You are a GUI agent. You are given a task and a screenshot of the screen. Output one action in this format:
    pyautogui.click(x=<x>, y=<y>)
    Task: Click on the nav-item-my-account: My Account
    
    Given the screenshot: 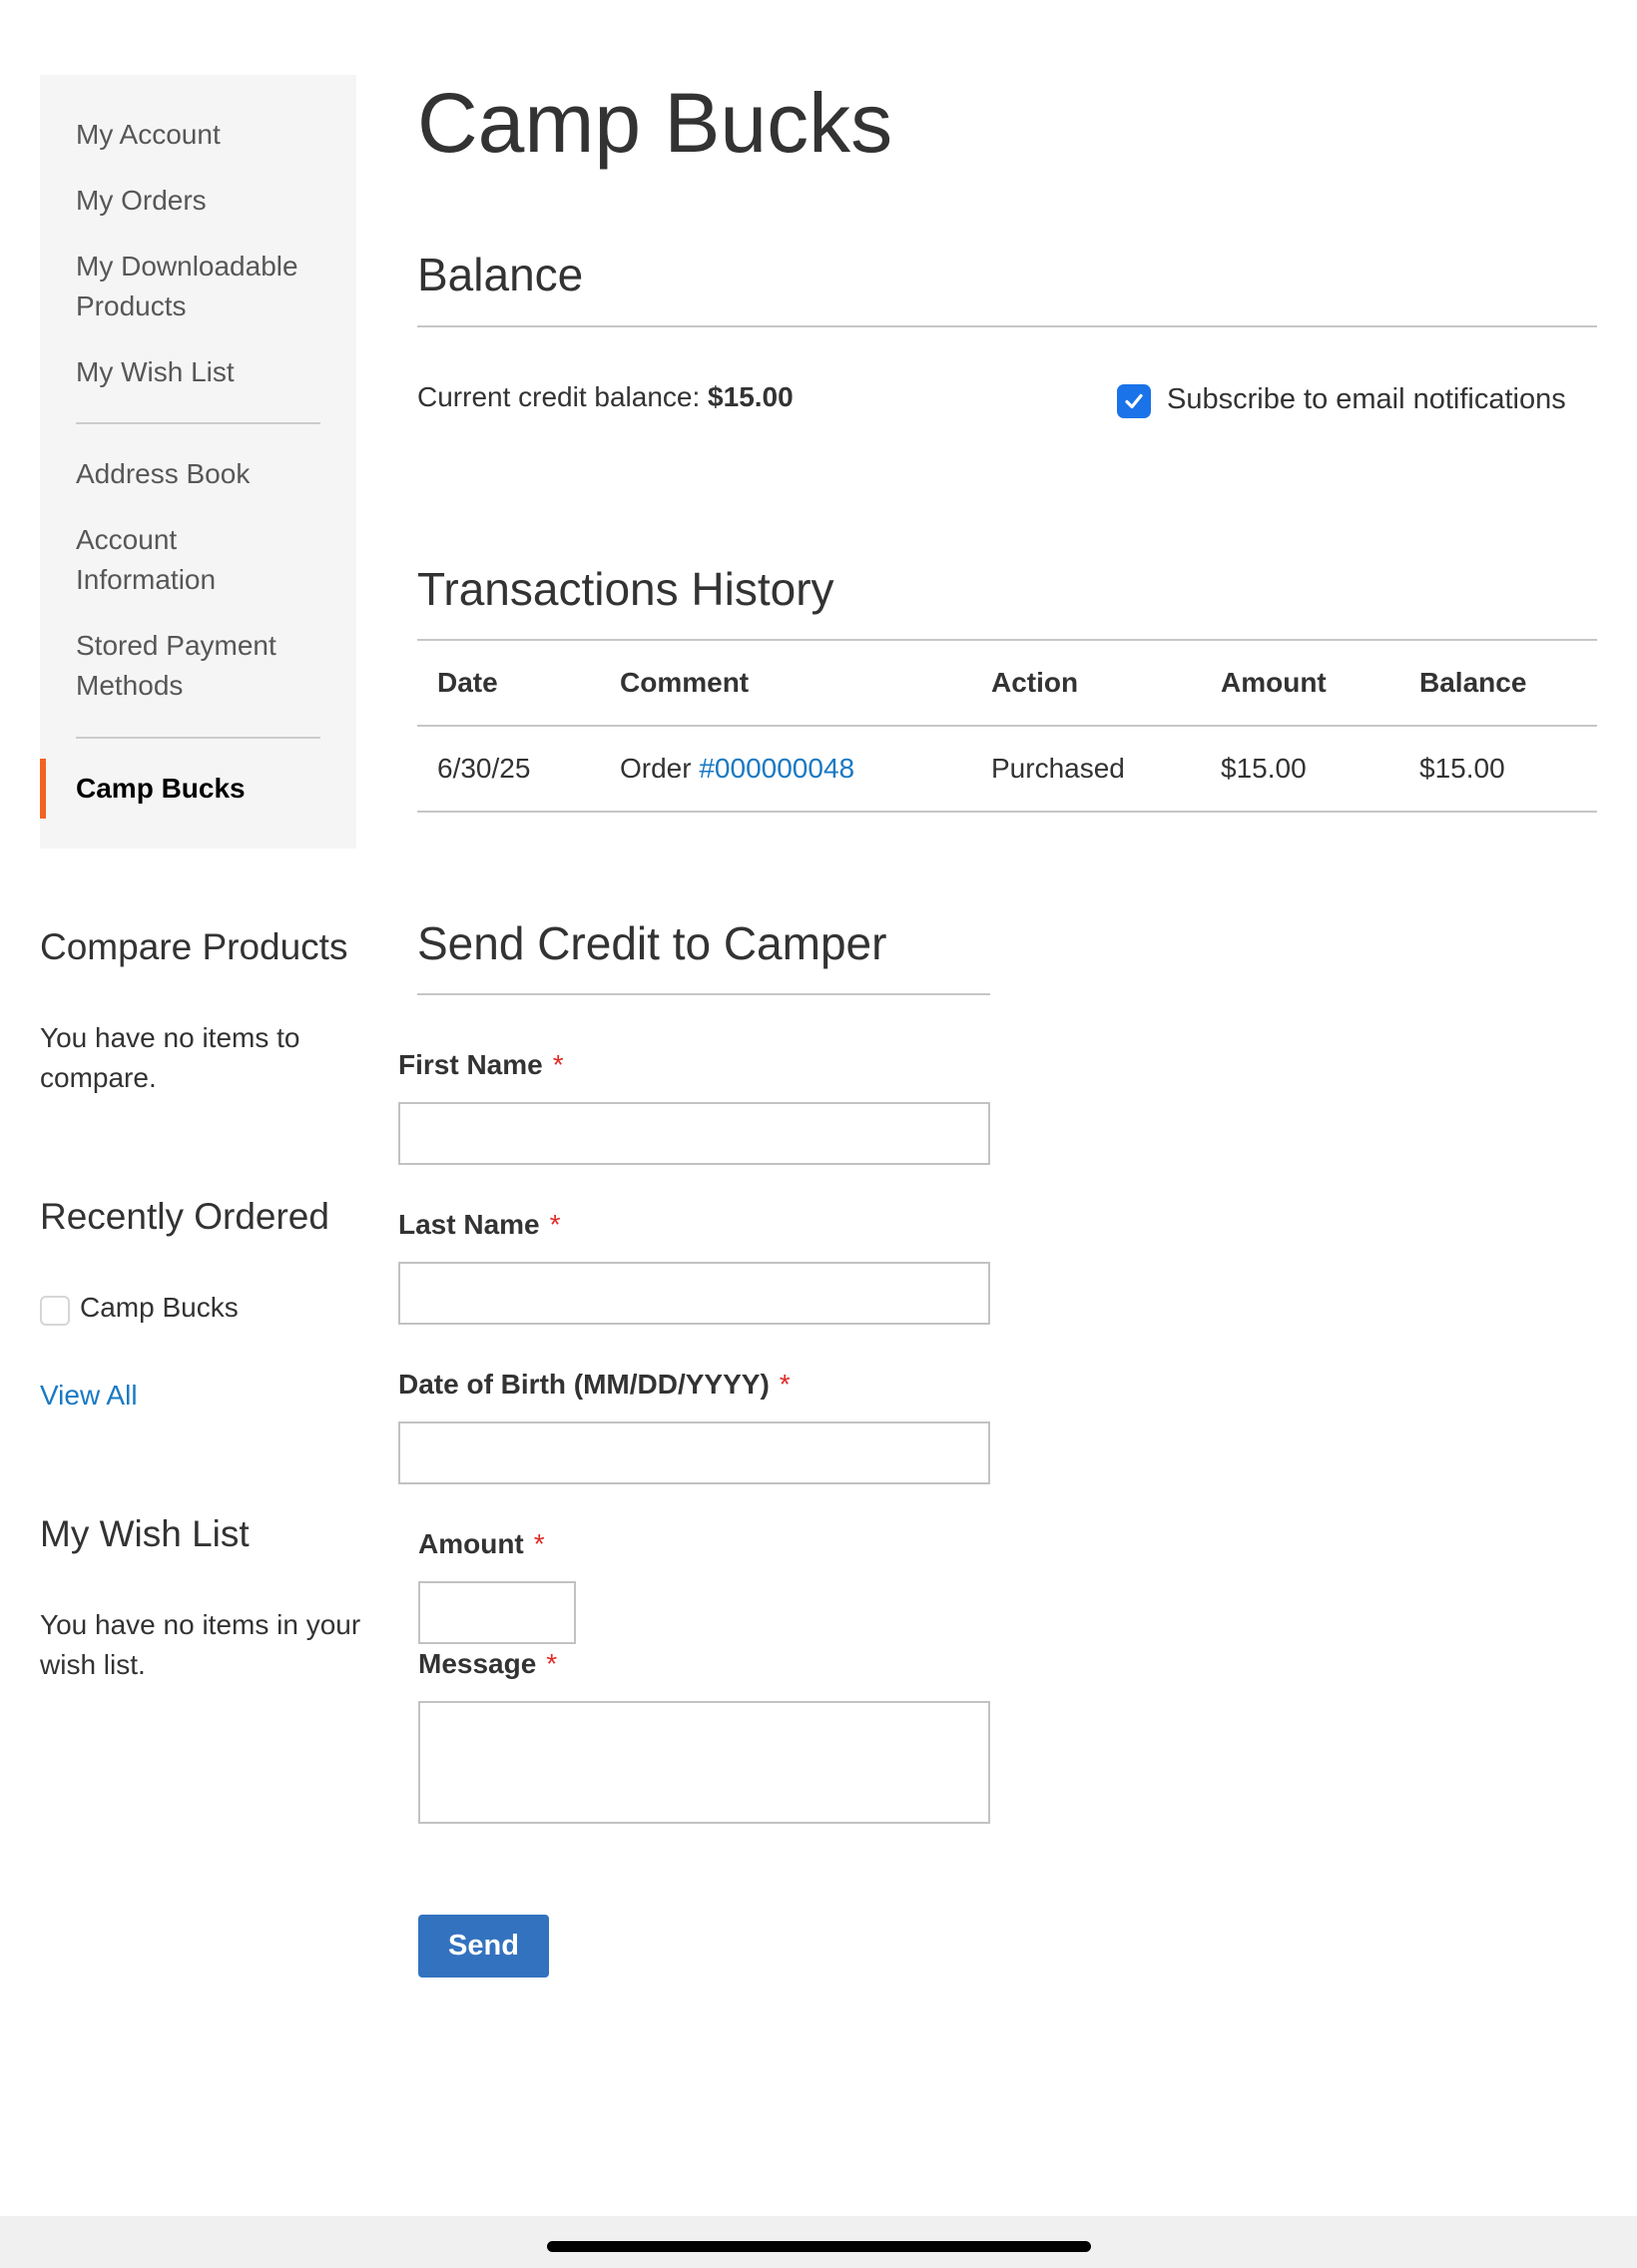 What is the action you would take?
    pyautogui.click(x=148, y=135)
    